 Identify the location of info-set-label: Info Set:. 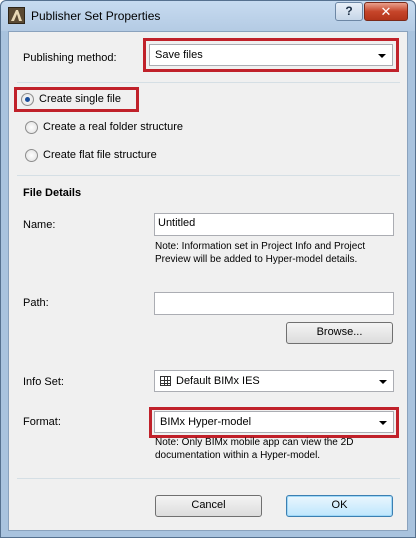
(43, 382).